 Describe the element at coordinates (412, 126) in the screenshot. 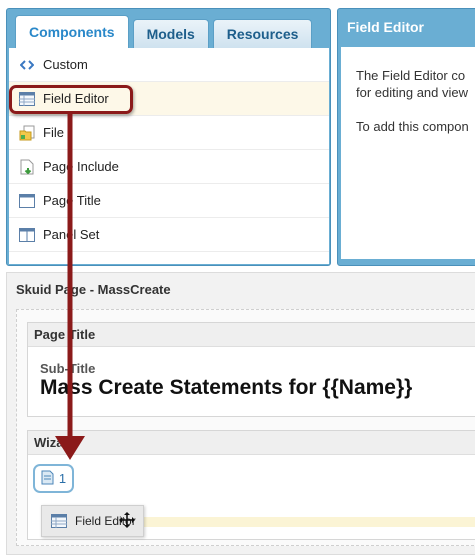

I see `info-line-3: To add this compon` at that location.